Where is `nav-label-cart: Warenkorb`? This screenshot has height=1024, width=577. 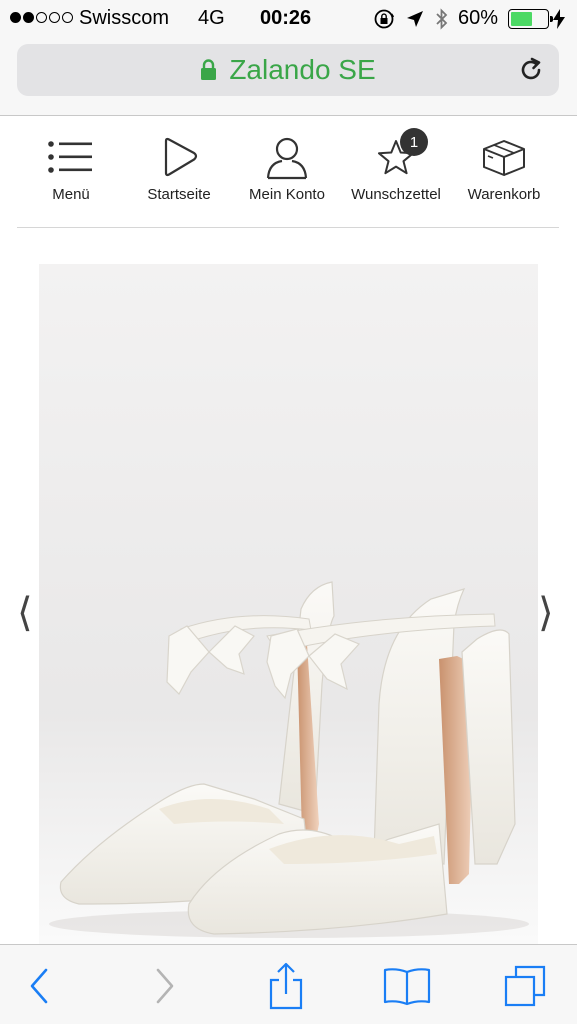
nav-label-cart: Warenkorb is located at coordinates (504, 194).